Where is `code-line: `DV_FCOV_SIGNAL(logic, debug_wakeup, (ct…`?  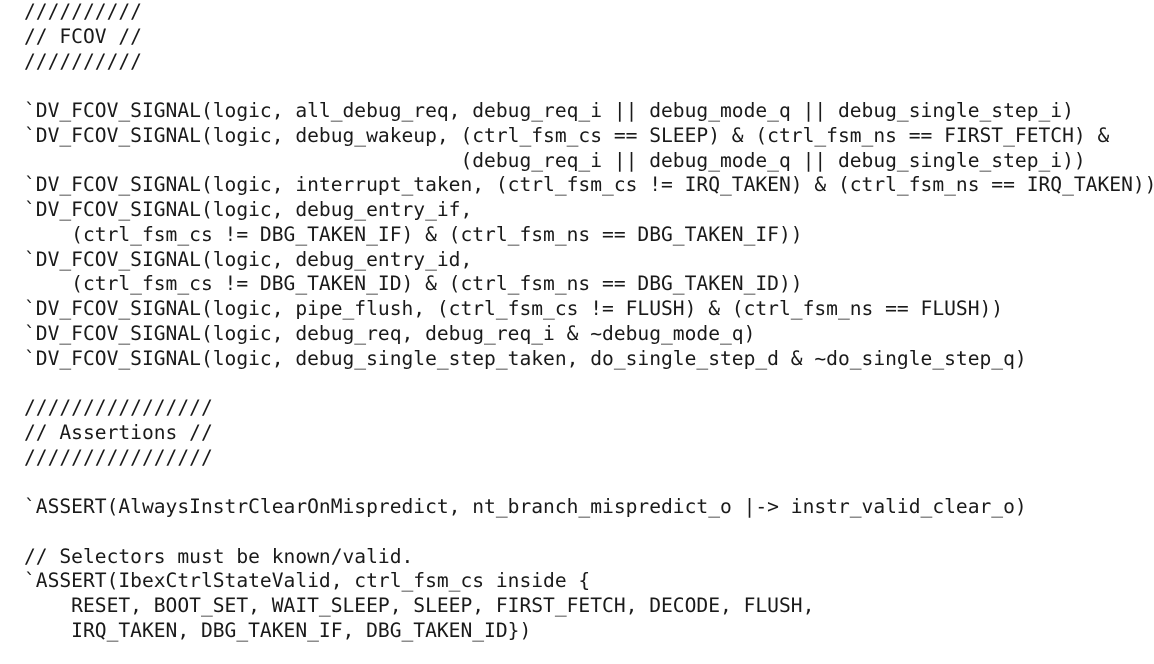 code-line: `DV_FCOV_SIGNAL(logic, debug_wakeup, (ct… is located at coordinates (567, 135).